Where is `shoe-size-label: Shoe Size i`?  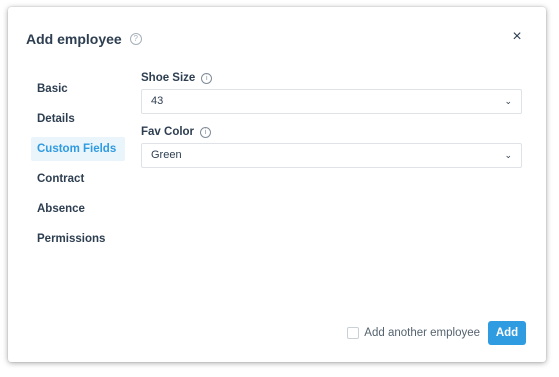 shoe-size-label: Shoe Size i is located at coordinates (331, 78).